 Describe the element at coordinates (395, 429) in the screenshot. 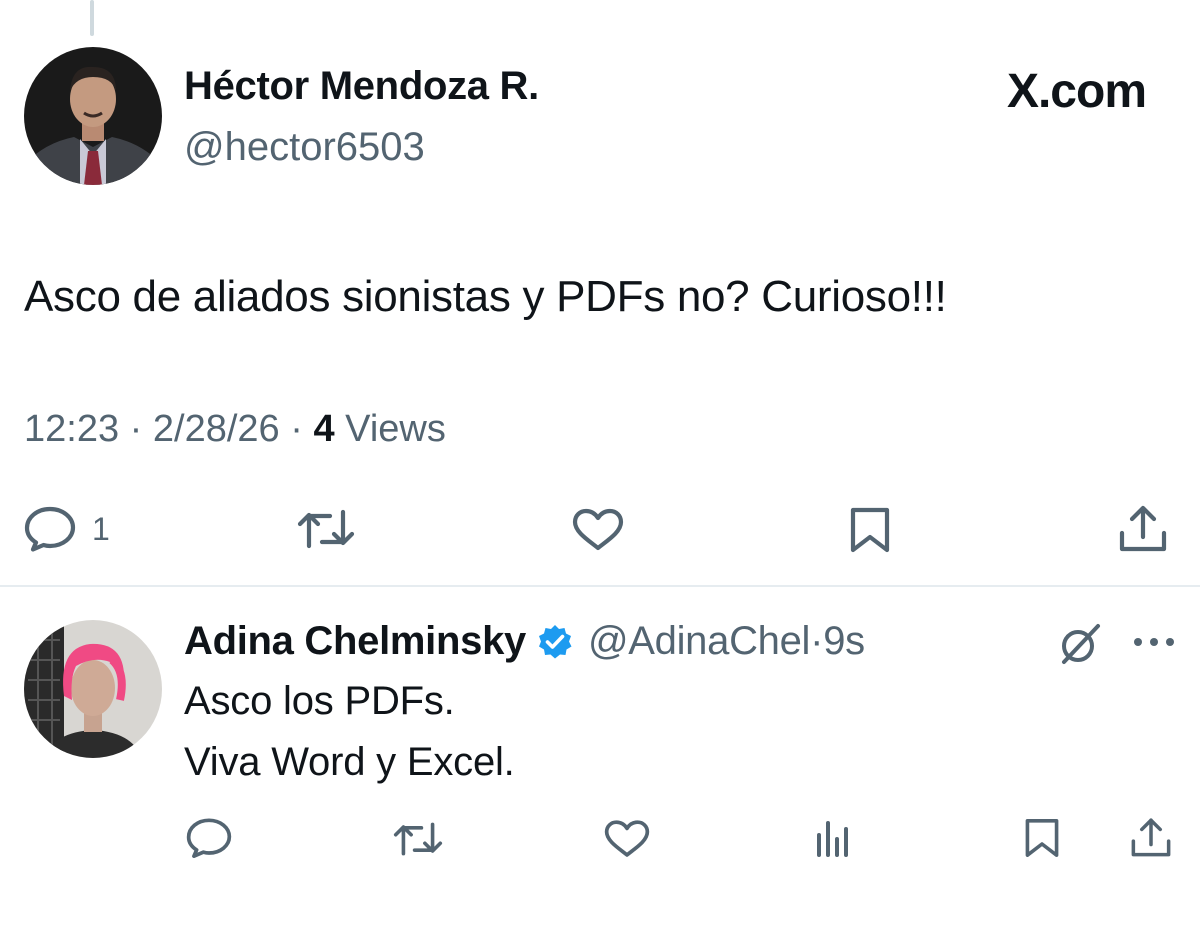

I see `views-label: Views` at that location.